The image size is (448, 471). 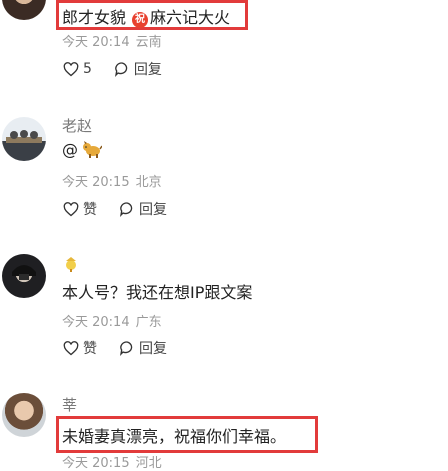 I want to click on comment-text-part: 麻六记大火, so click(x=190, y=17).